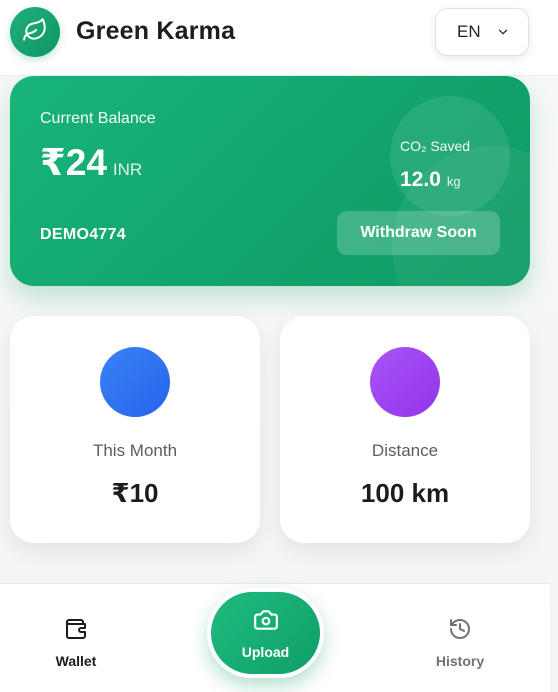 Image resolution: width=558 pixels, height=692 pixels. Describe the element at coordinates (265, 651) in the screenshot. I see `upload-label: Upload` at that location.